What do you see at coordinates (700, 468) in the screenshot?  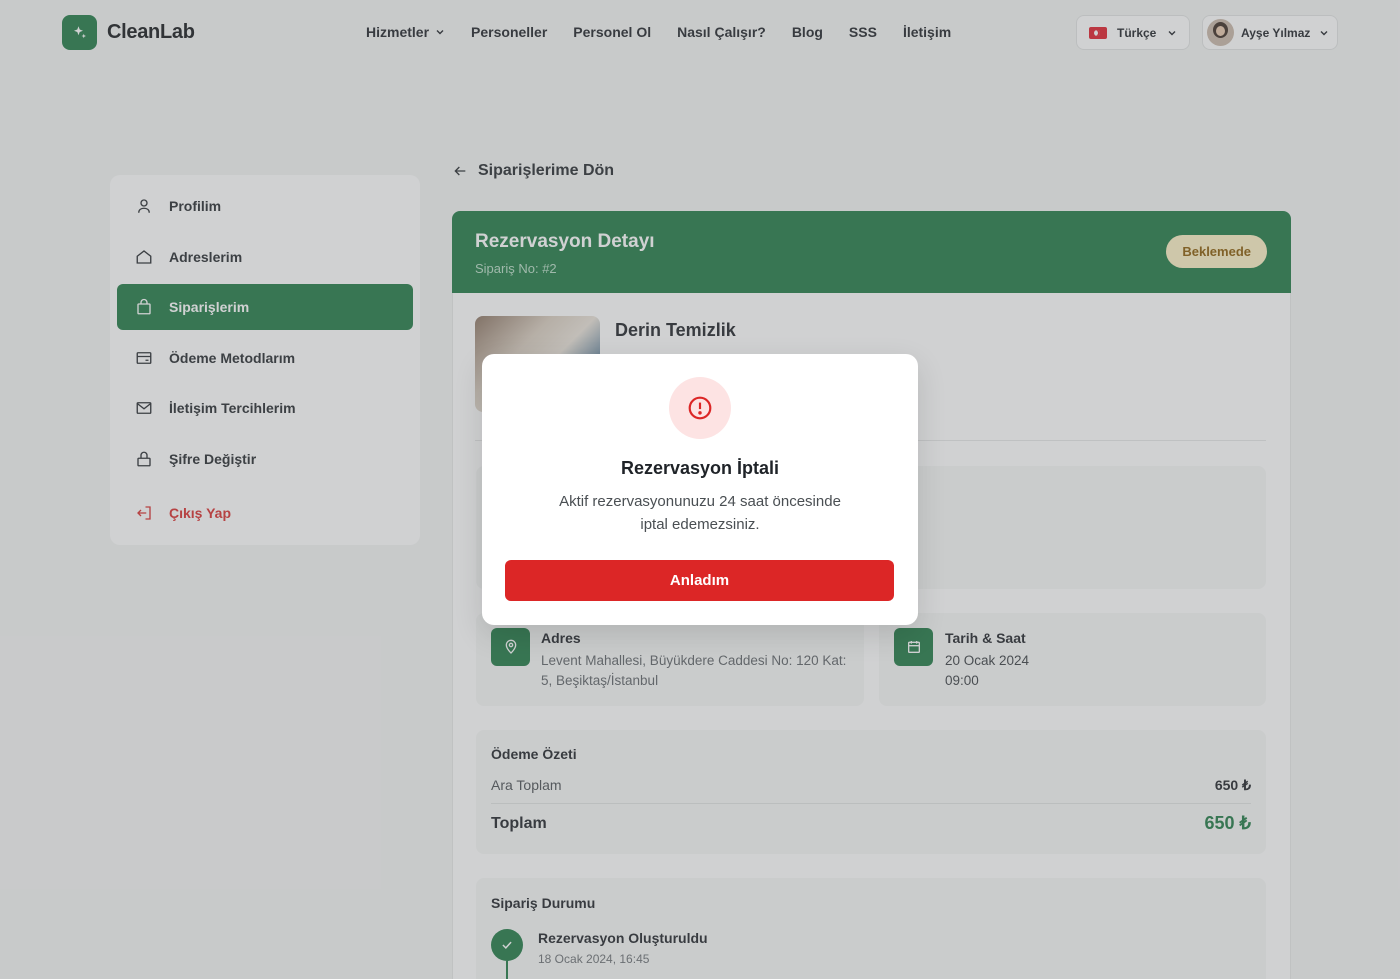 I see `modal-title: Rezervasyon İptali` at bounding box center [700, 468].